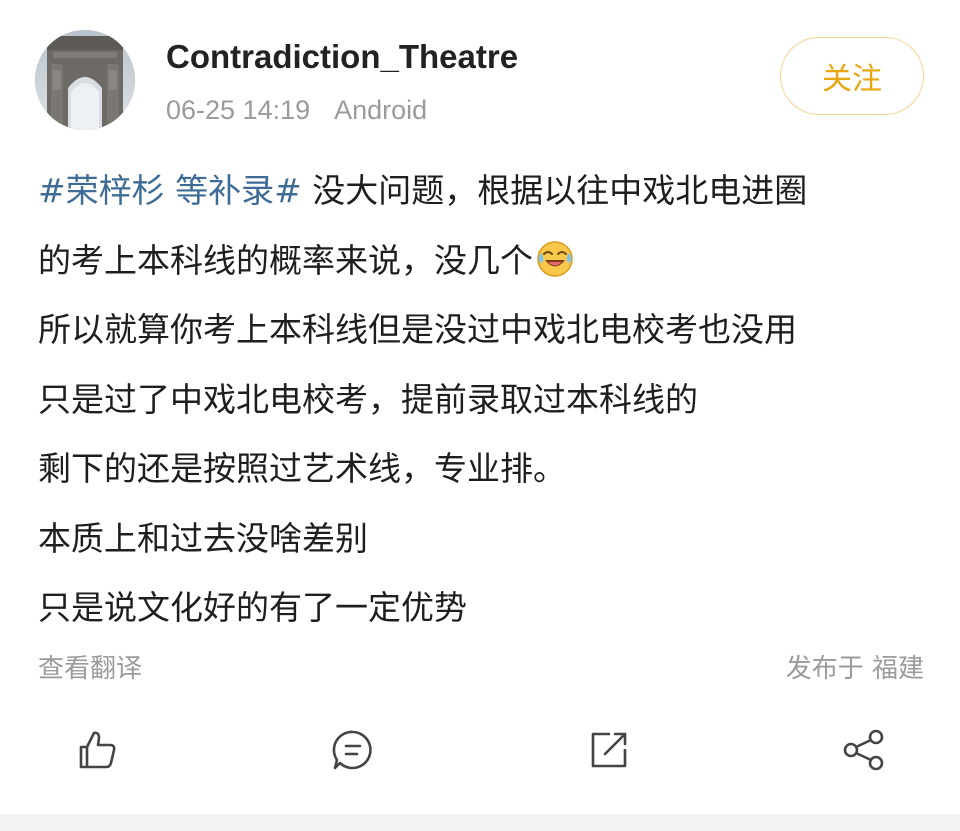  What do you see at coordinates (854, 669) in the screenshot?
I see `post-location: 发布于 福建` at bounding box center [854, 669].